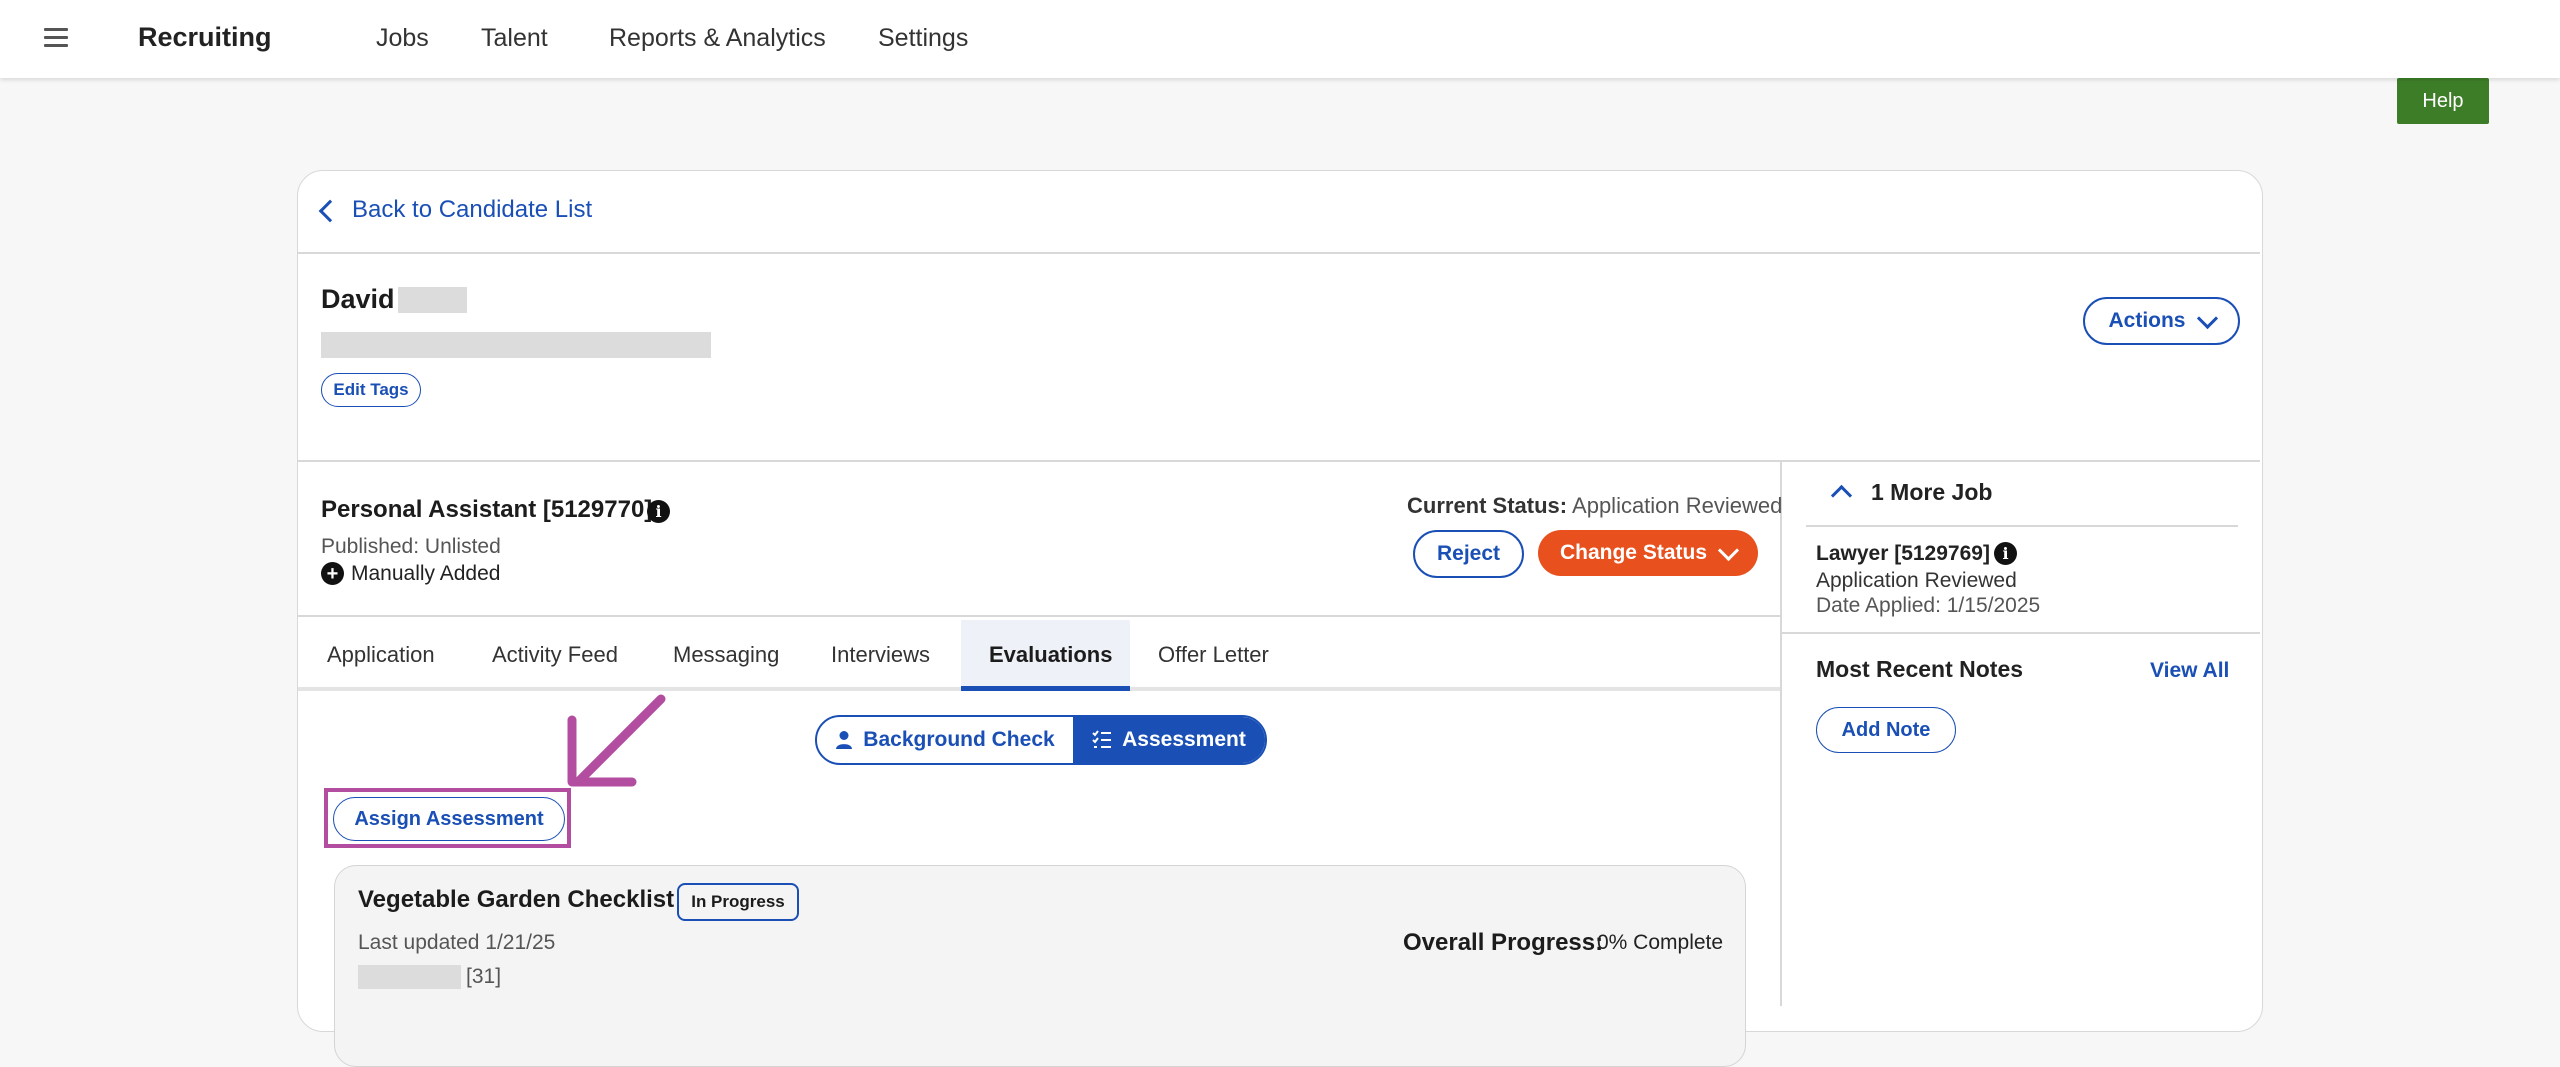  Describe the element at coordinates (844, 740) in the screenshot. I see `person-icon` at that location.